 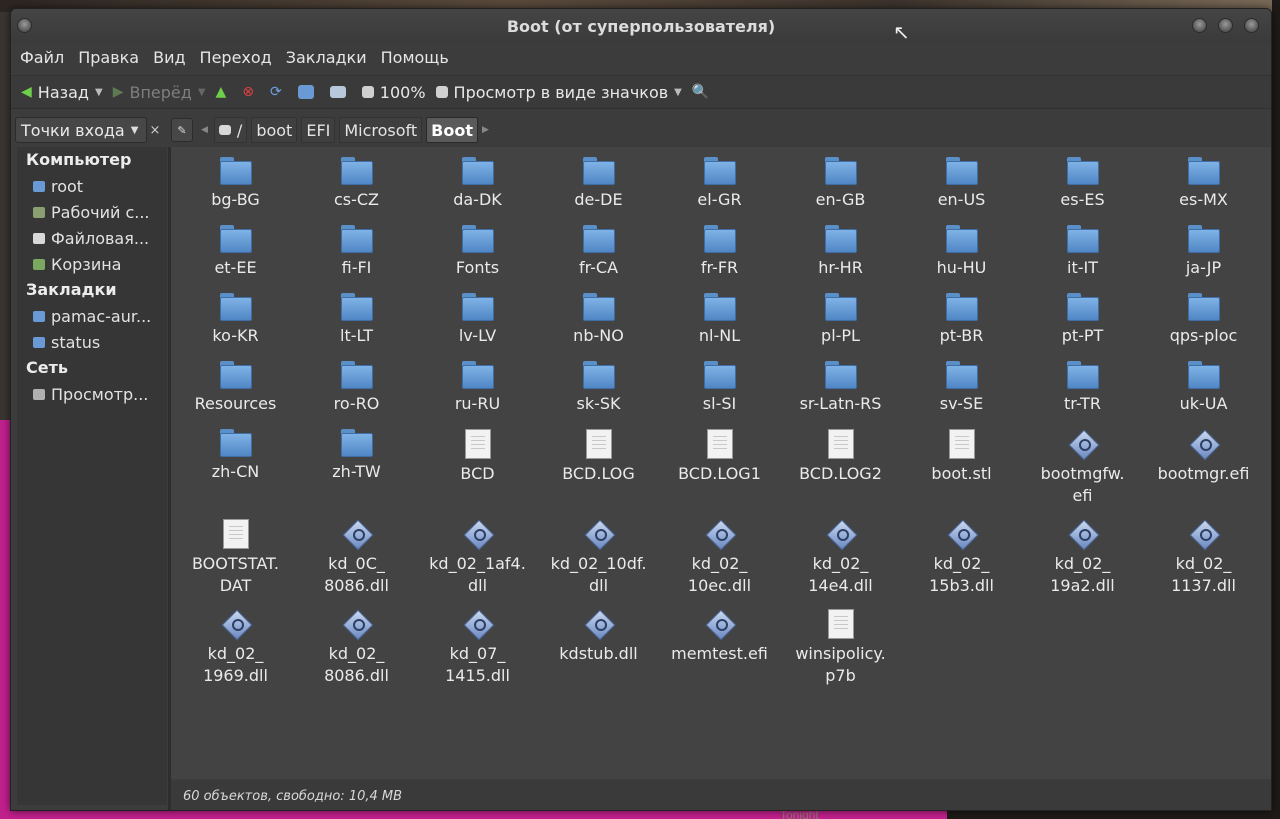 I want to click on file-item: kd_02_1af4. dll, so click(x=477, y=564).